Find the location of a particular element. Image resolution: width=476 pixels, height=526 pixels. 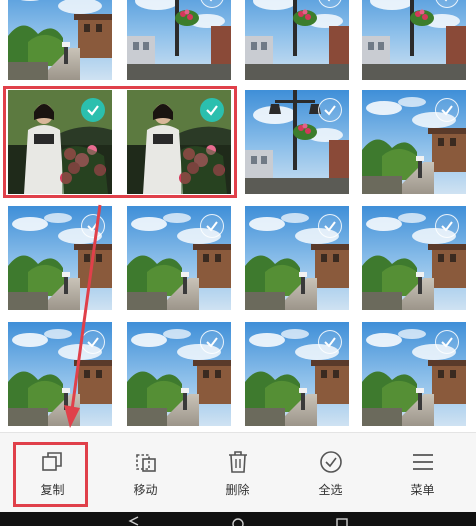

select-all-button: 全选 is located at coordinates (330, 473).